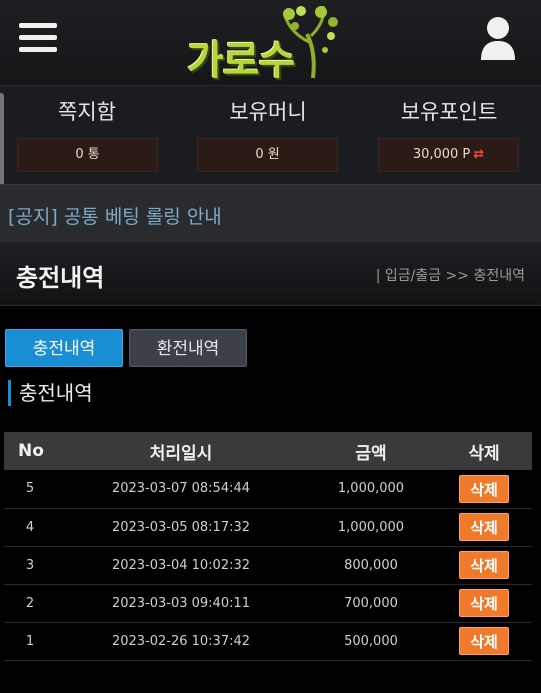  Describe the element at coordinates (2, 145) in the screenshot. I see `side-drawer-handle` at that location.